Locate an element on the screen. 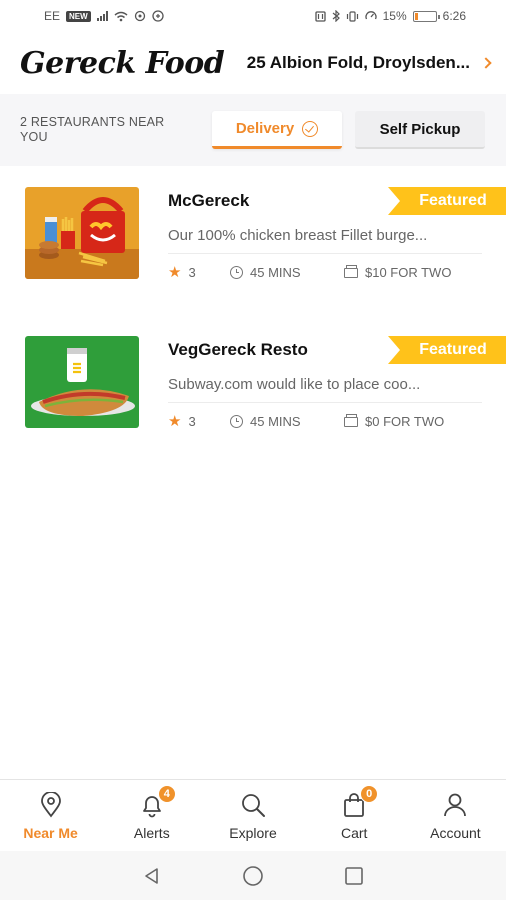 The width and height of the screenshot is (506, 900). battery-fill is located at coordinates (416, 16).